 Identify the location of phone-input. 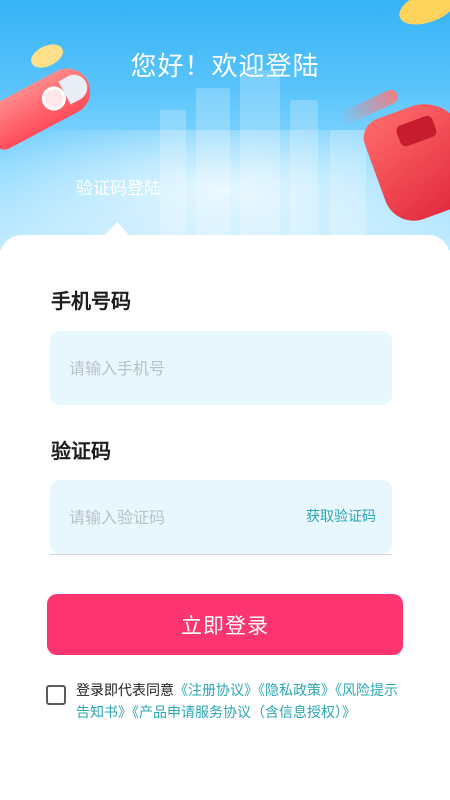
(219, 368).